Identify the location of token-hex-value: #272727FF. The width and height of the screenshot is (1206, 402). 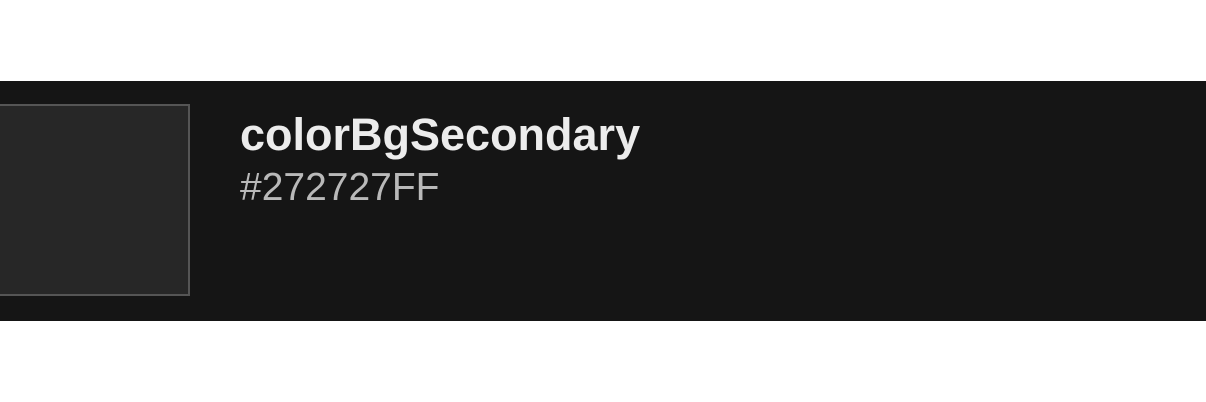
(340, 187).